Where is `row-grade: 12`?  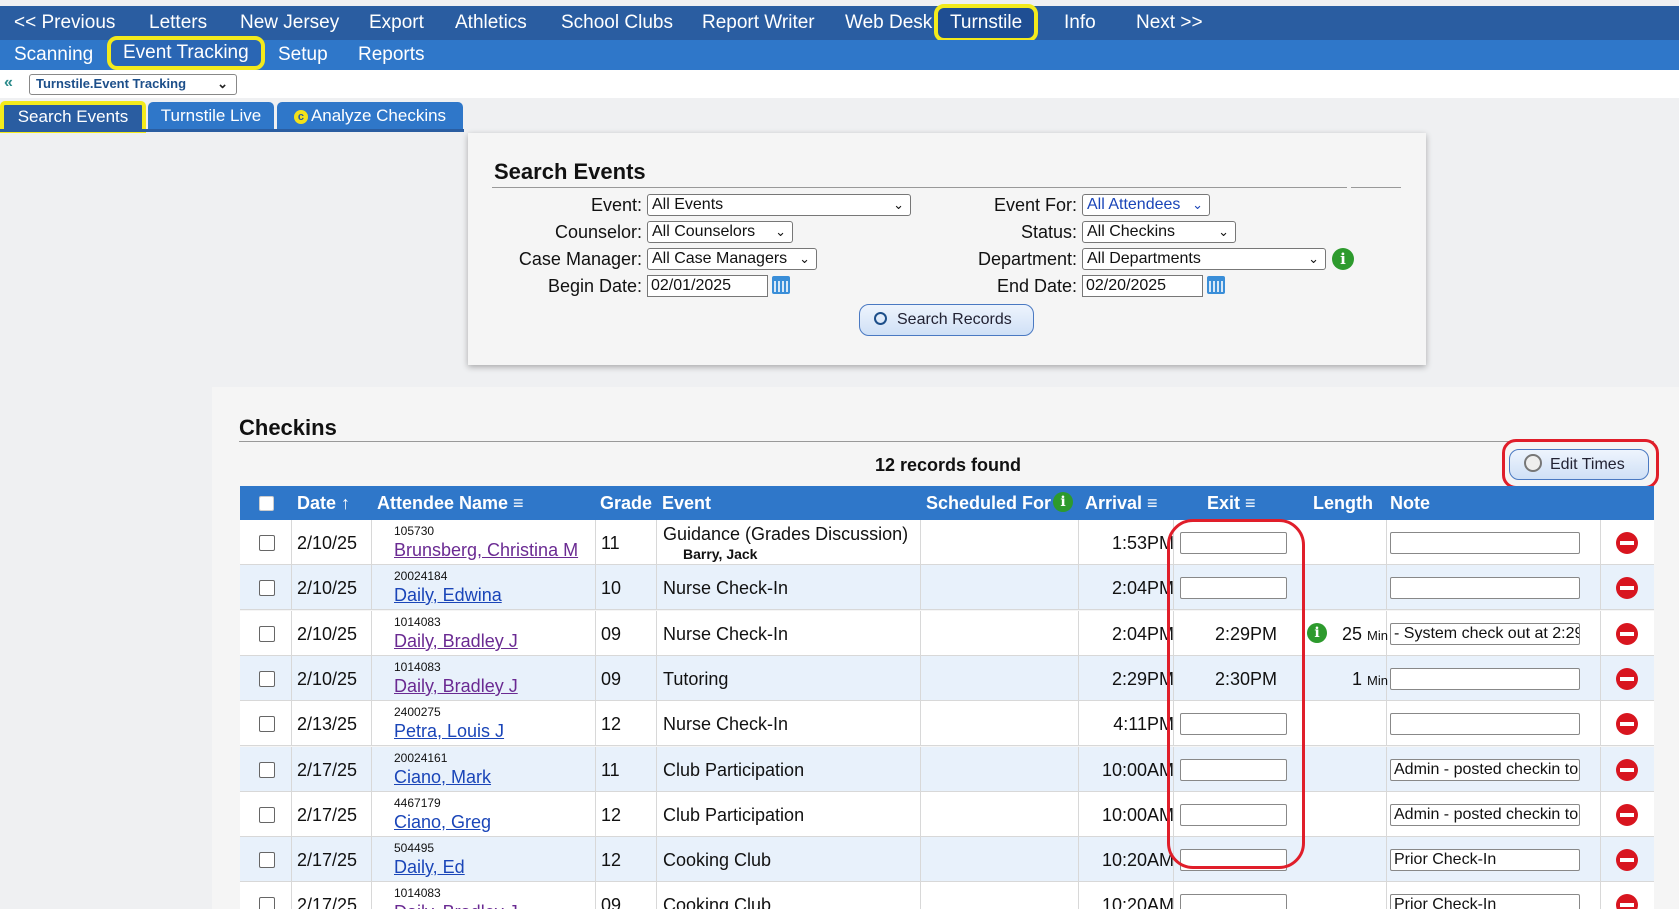
row-grade: 12 is located at coordinates (611, 724).